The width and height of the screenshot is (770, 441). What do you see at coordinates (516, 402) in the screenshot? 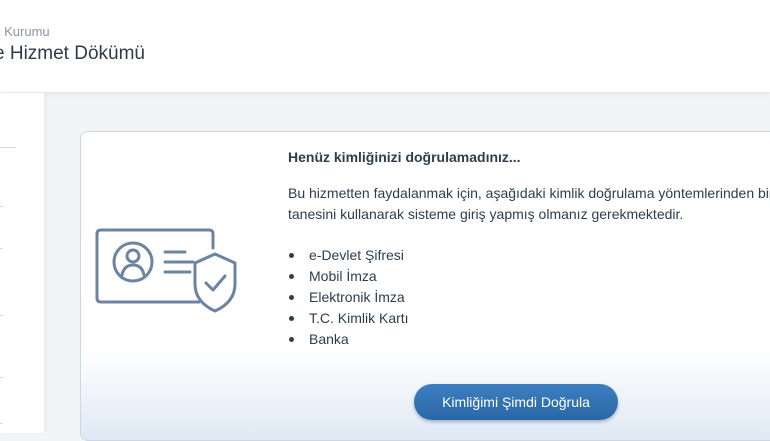
I see `verify-identity-button: Kimliğimi Şimdi Doğrula` at bounding box center [516, 402].